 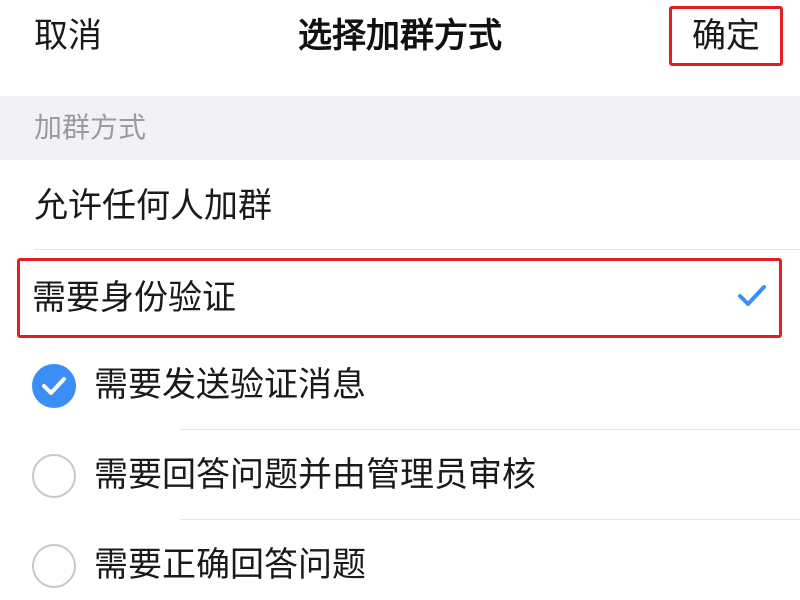 What do you see at coordinates (54, 386) in the screenshot?
I see `radio-checked-icon` at bounding box center [54, 386].